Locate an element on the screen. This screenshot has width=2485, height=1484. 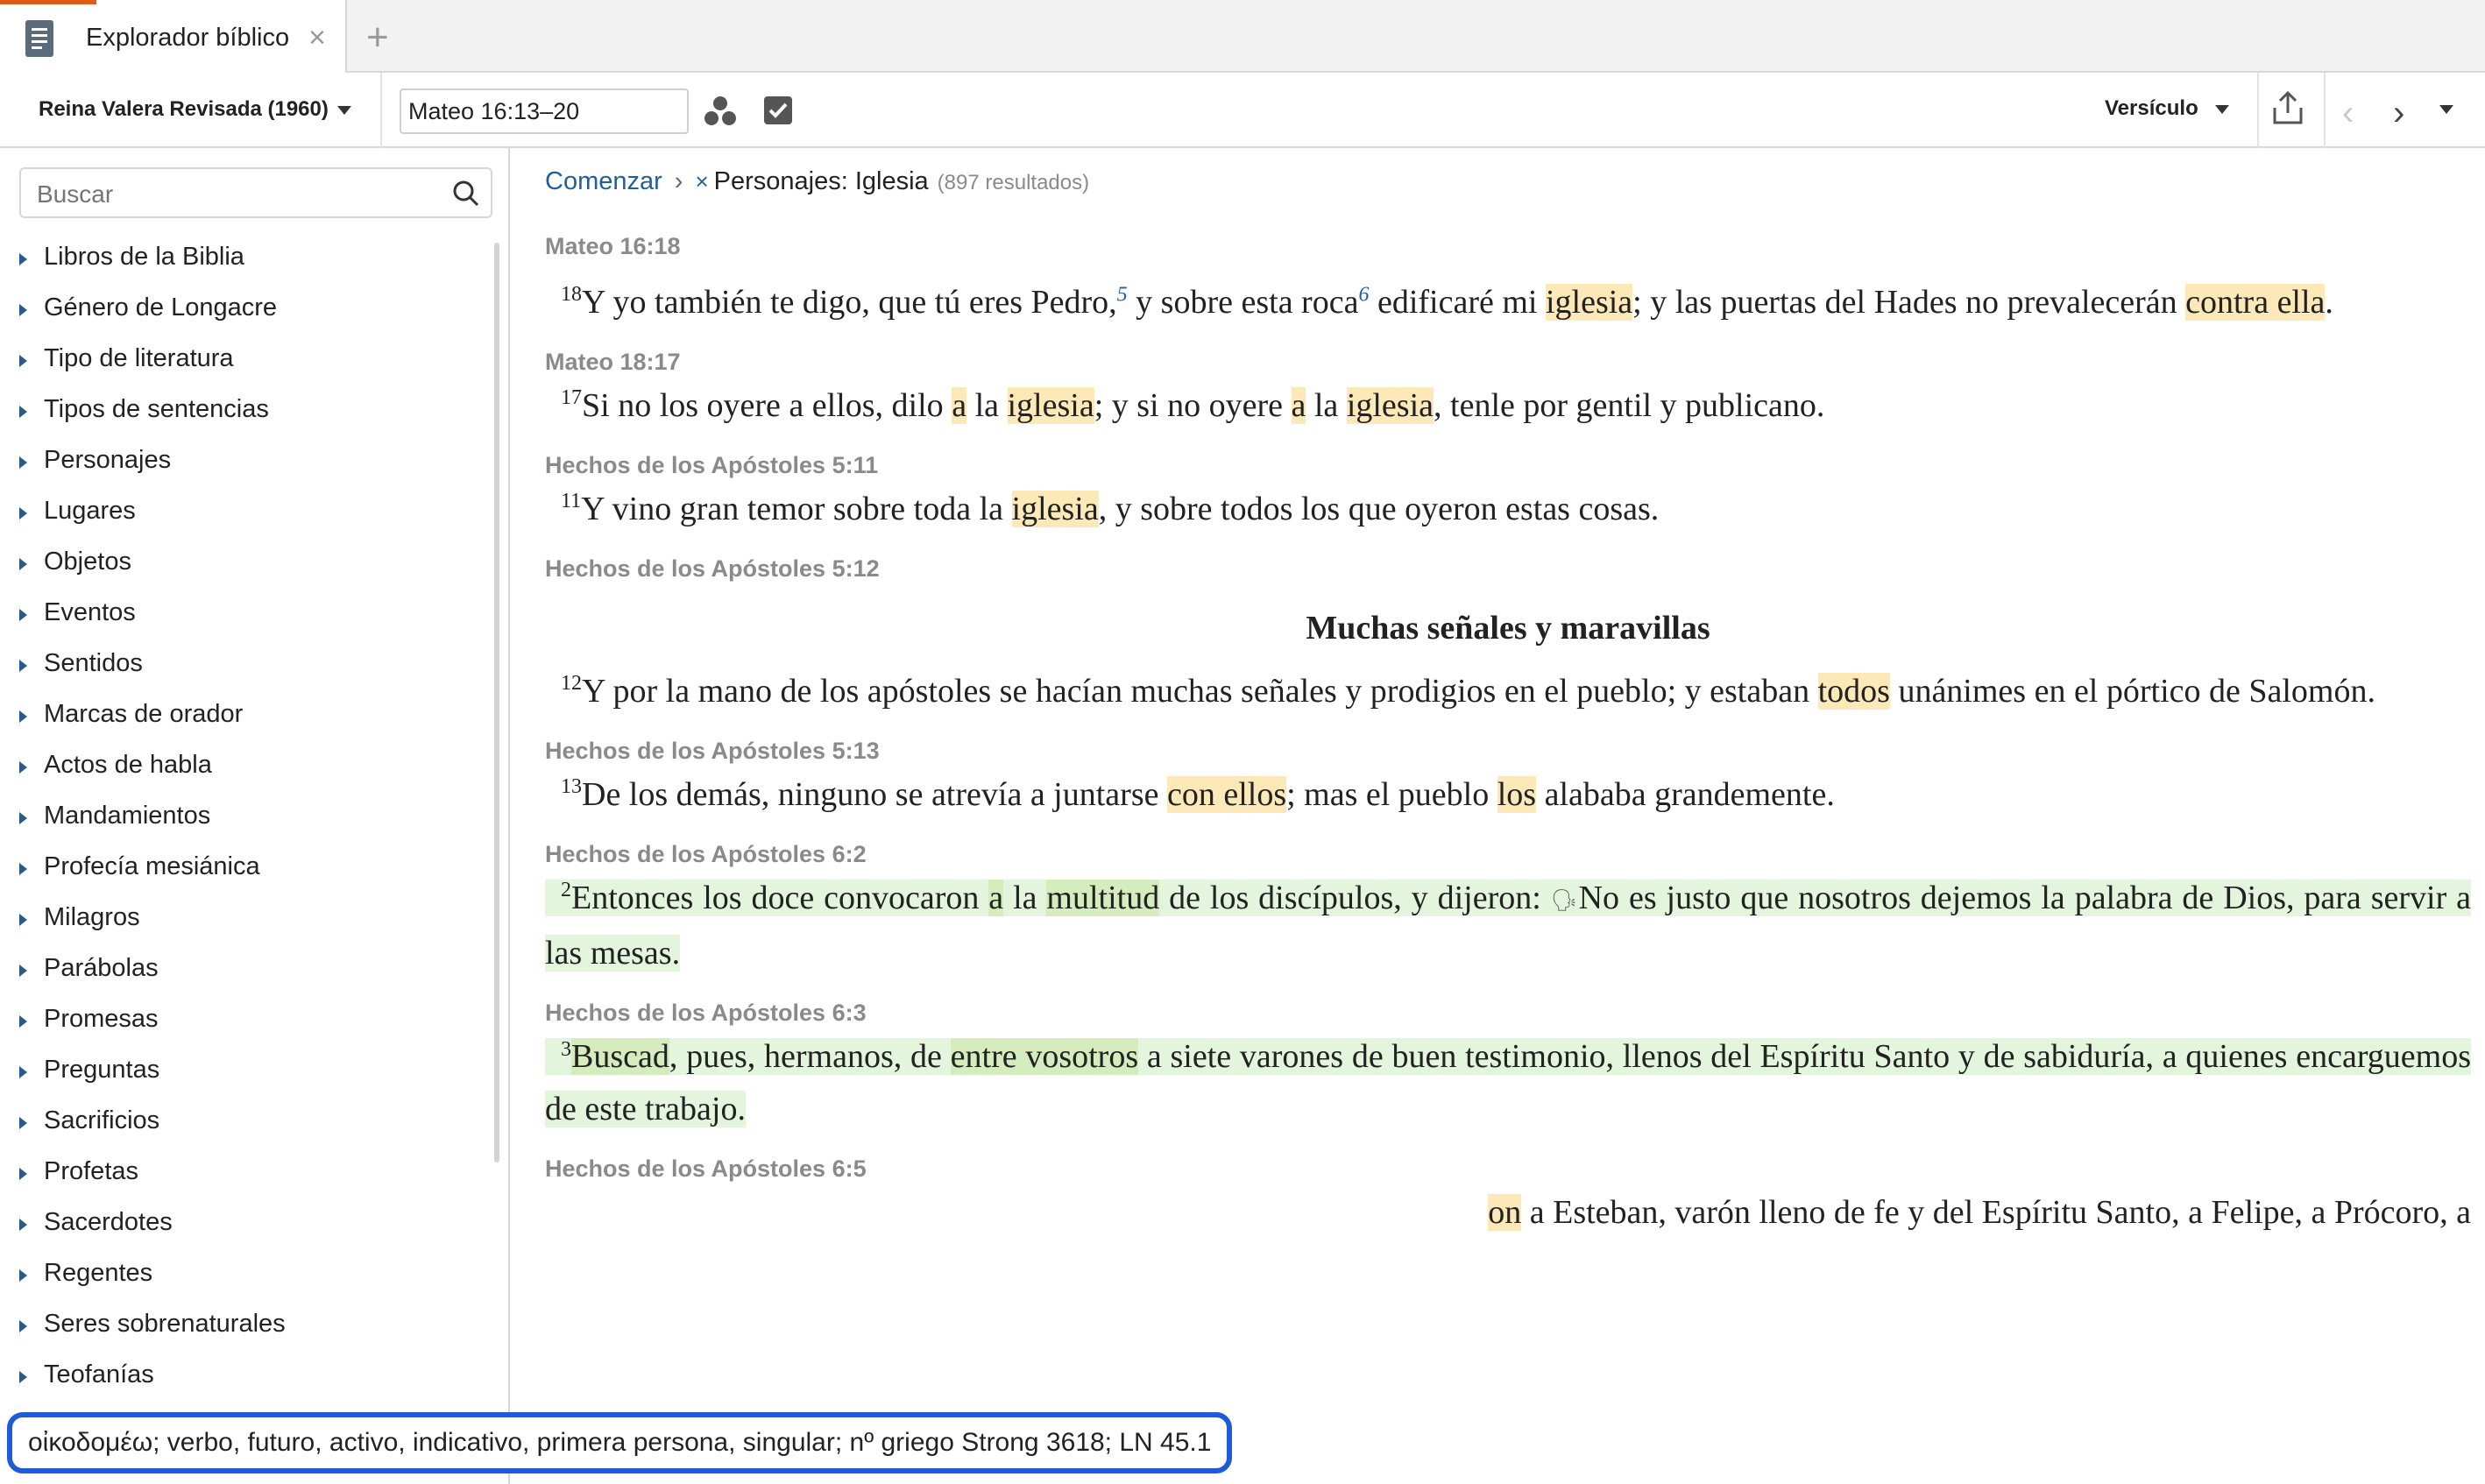
next-icon: › is located at coordinates (2398, 114).